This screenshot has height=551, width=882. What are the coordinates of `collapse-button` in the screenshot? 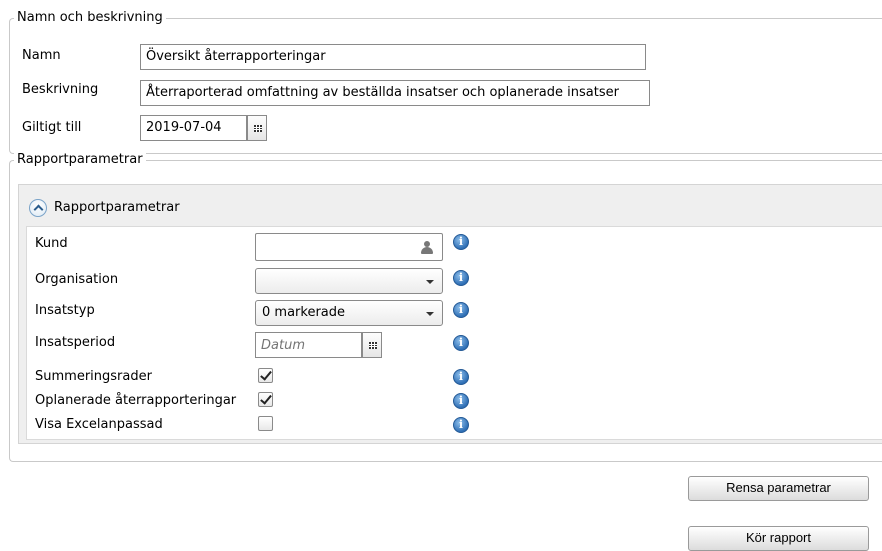 It's located at (38, 208).